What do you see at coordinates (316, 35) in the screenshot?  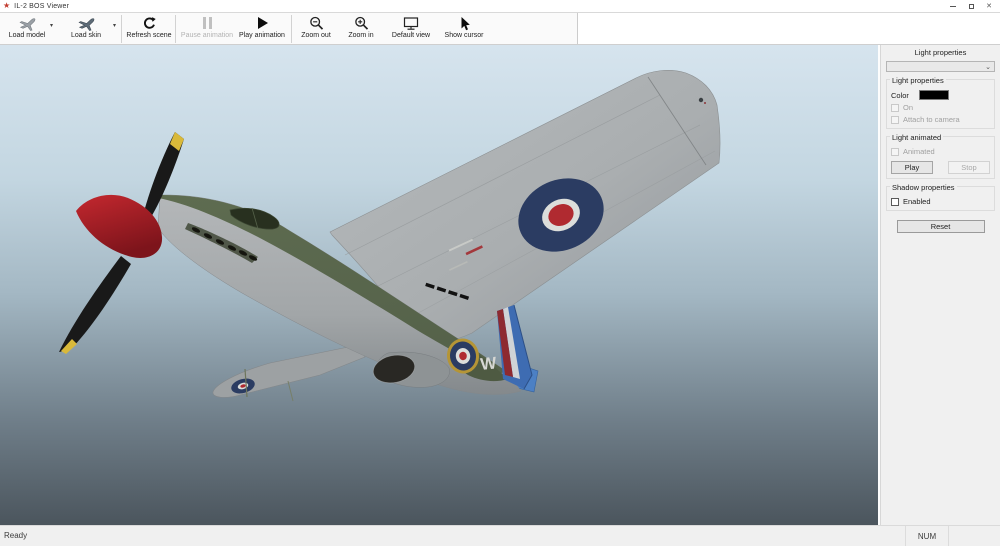 I see `zoom-out-label: Zoom out` at bounding box center [316, 35].